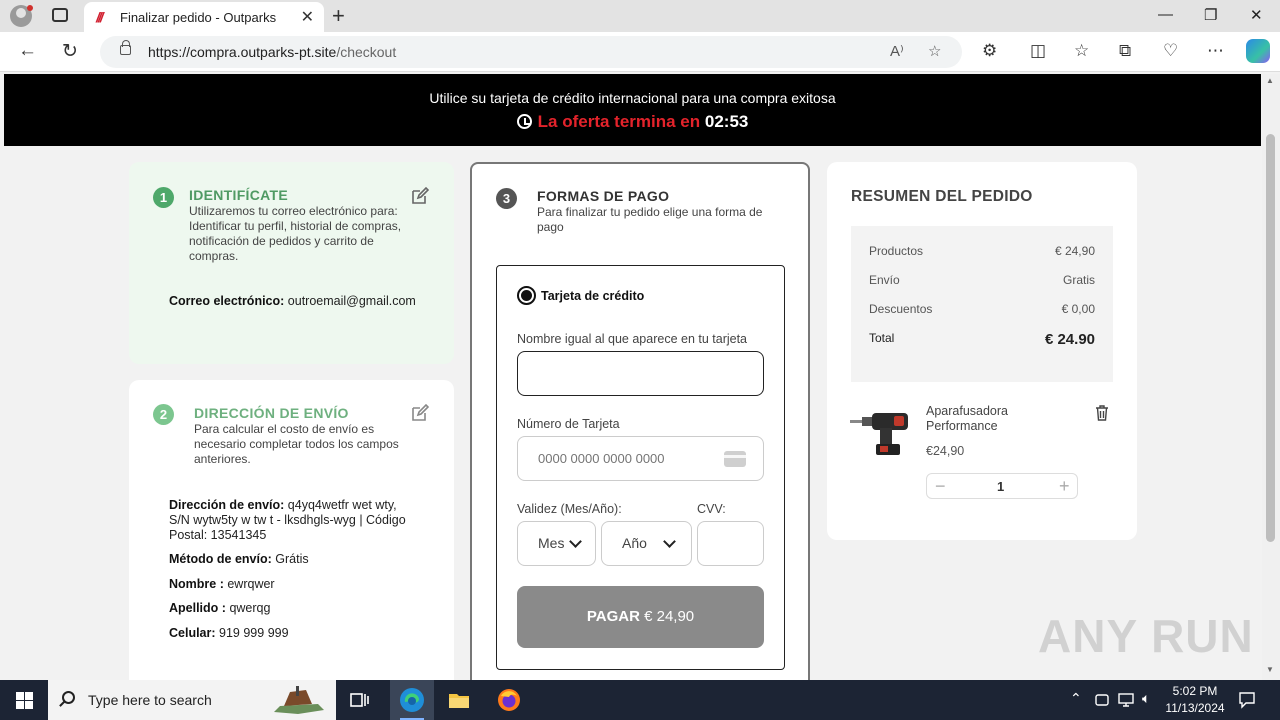 This screenshot has height=720, width=1280. I want to click on email-value: outroemail@gmail.com, so click(351, 301).